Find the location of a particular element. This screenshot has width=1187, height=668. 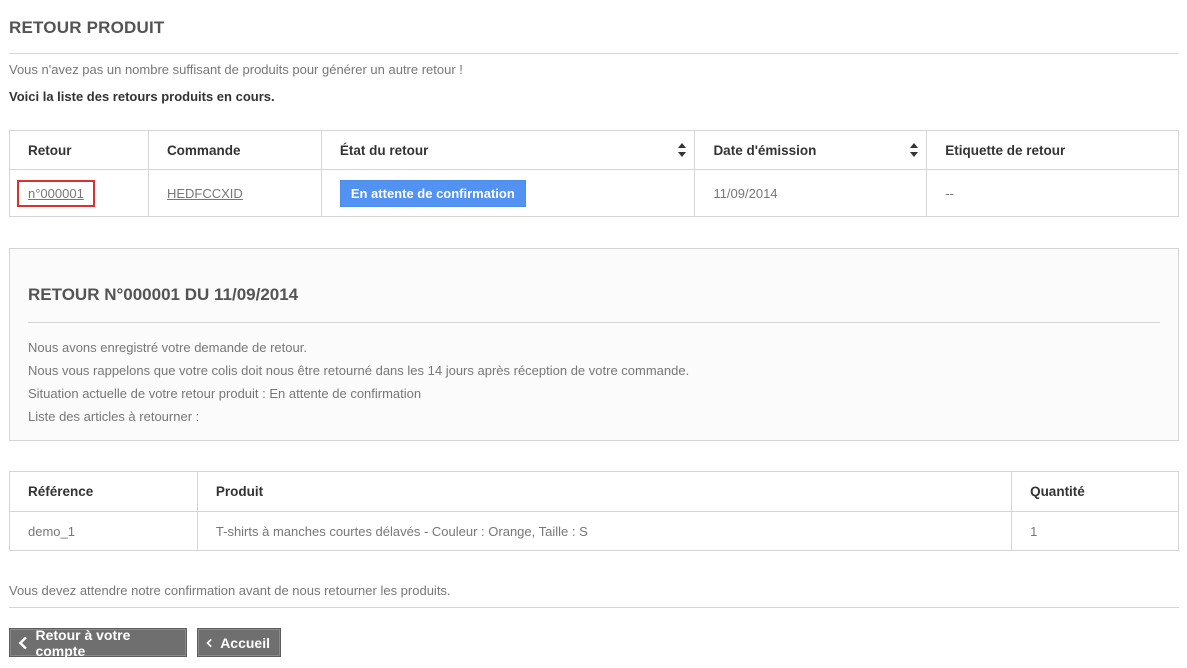

col-header-etat-label: État du retour is located at coordinates (384, 150).